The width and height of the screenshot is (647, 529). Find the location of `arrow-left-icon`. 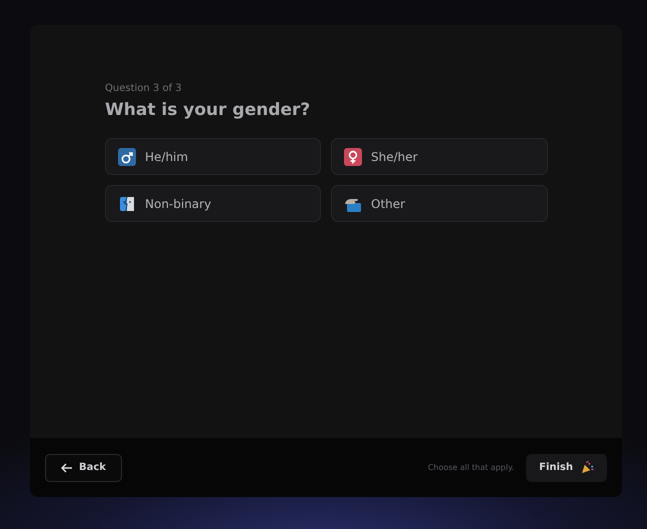

arrow-left-icon is located at coordinates (67, 467).